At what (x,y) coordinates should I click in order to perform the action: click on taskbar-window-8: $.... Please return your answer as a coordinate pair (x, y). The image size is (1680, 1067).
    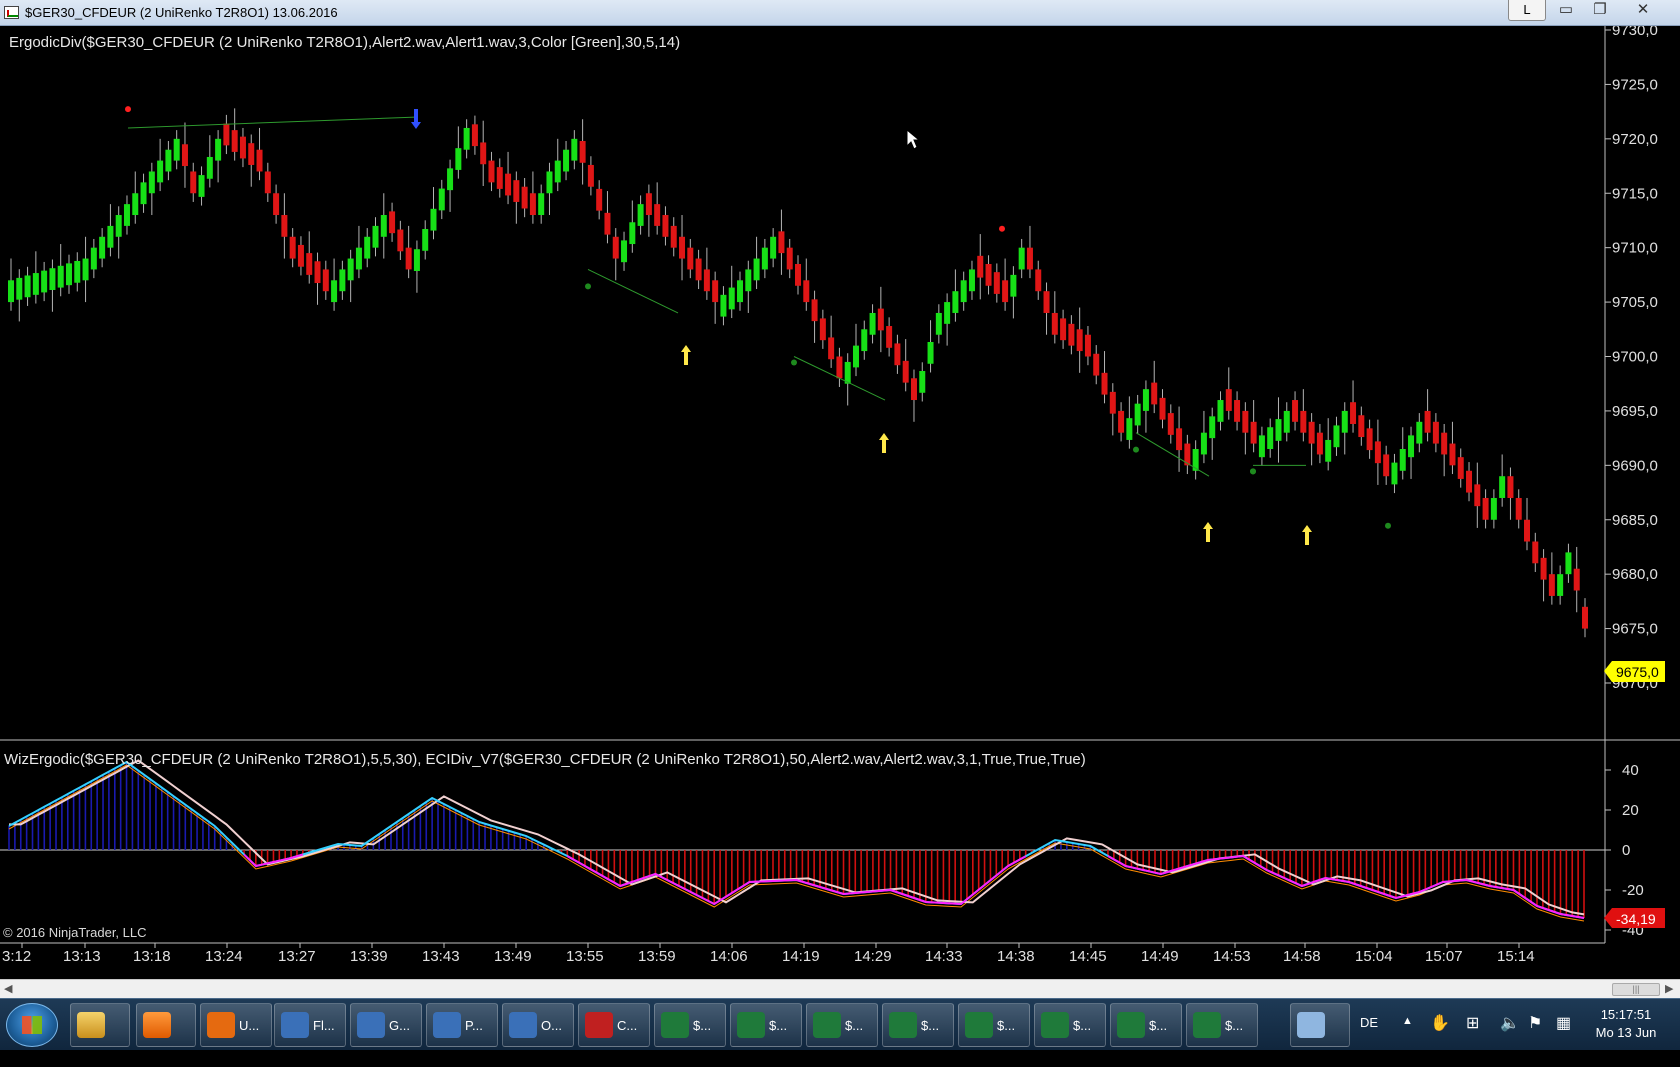
    Looking at the image, I should click on (766, 1025).